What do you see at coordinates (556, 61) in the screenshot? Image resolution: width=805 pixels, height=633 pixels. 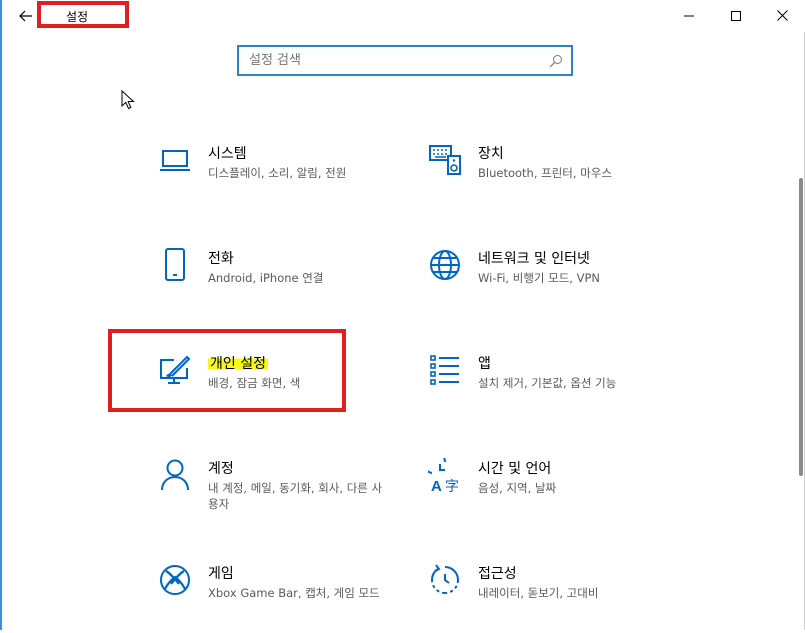 I see `search-icon` at bounding box center [556, 61].